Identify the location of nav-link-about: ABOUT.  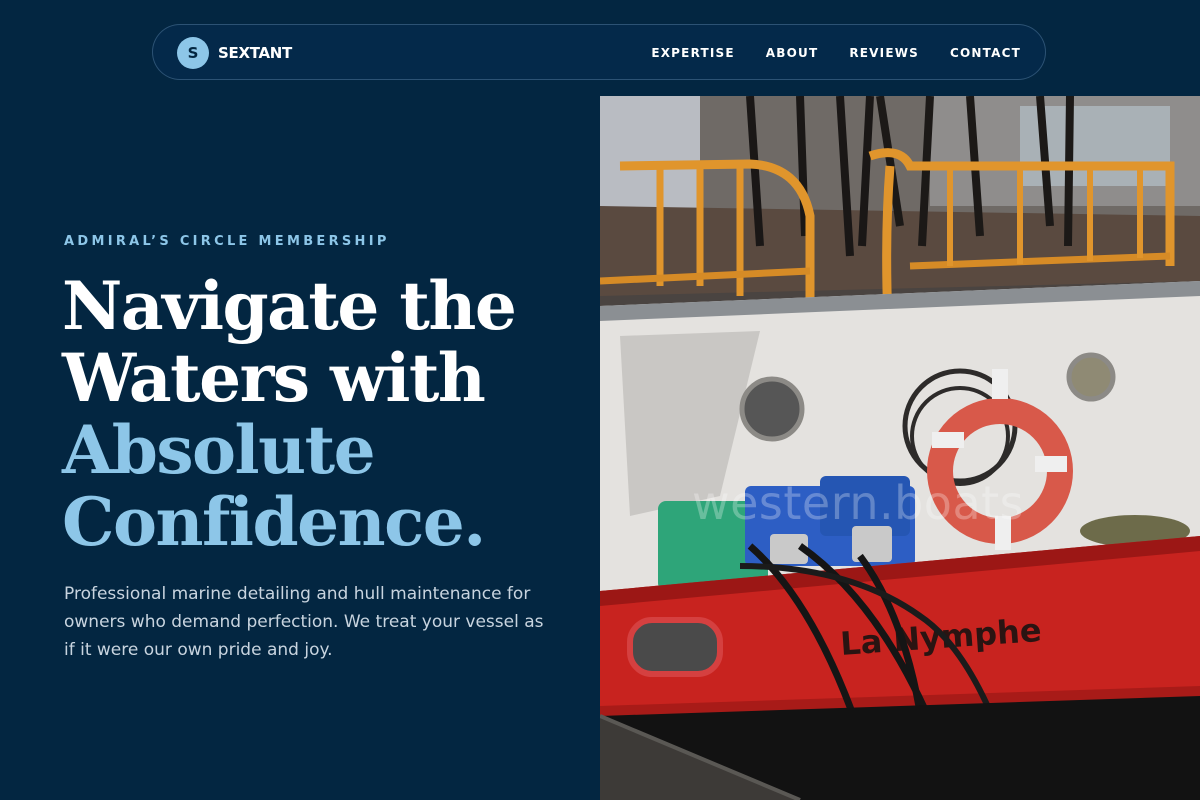
(792, 53).